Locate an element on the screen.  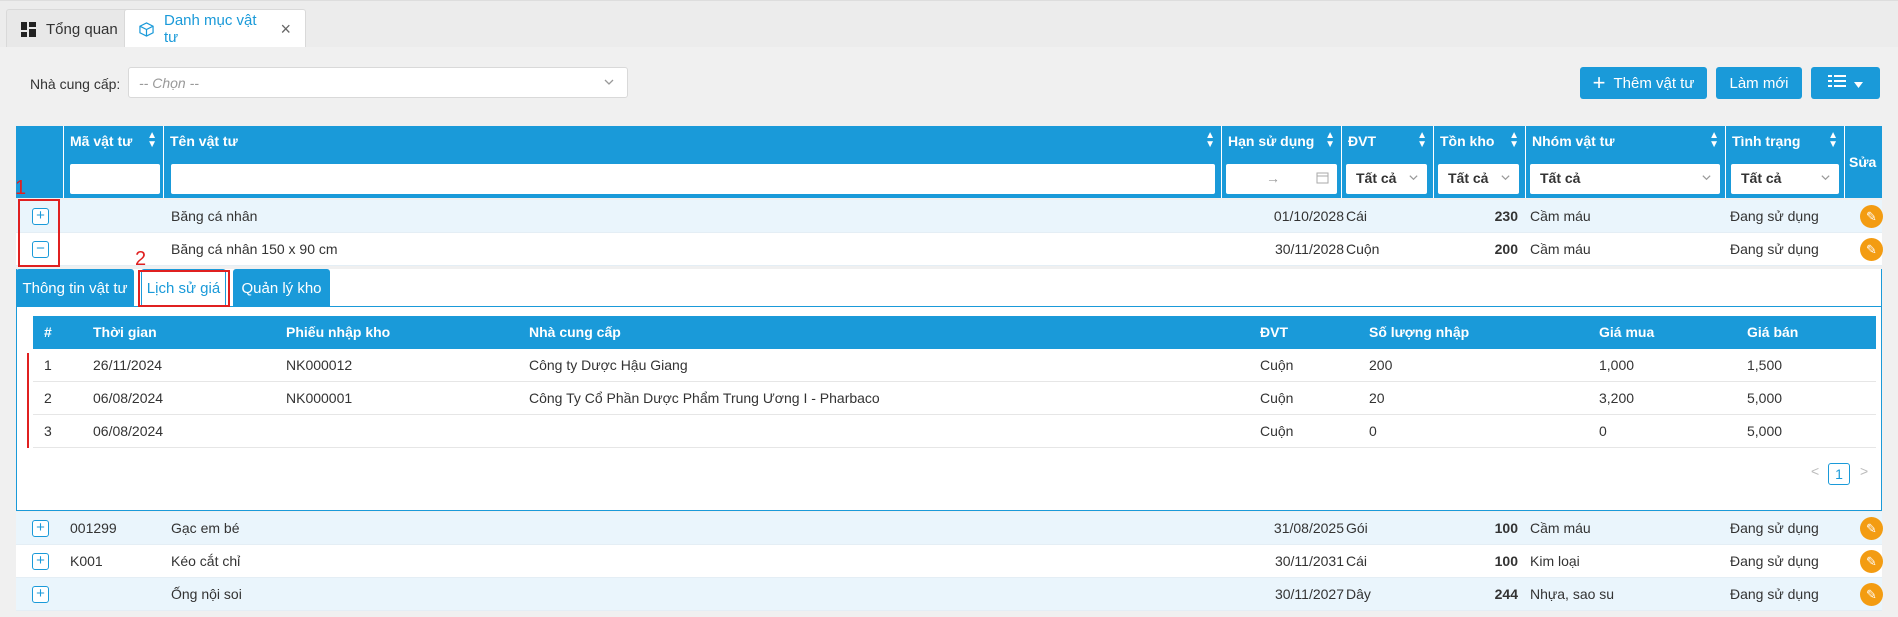
supplier-filter-label: Nhà cung cấp: is located at coordinates (75, 84).